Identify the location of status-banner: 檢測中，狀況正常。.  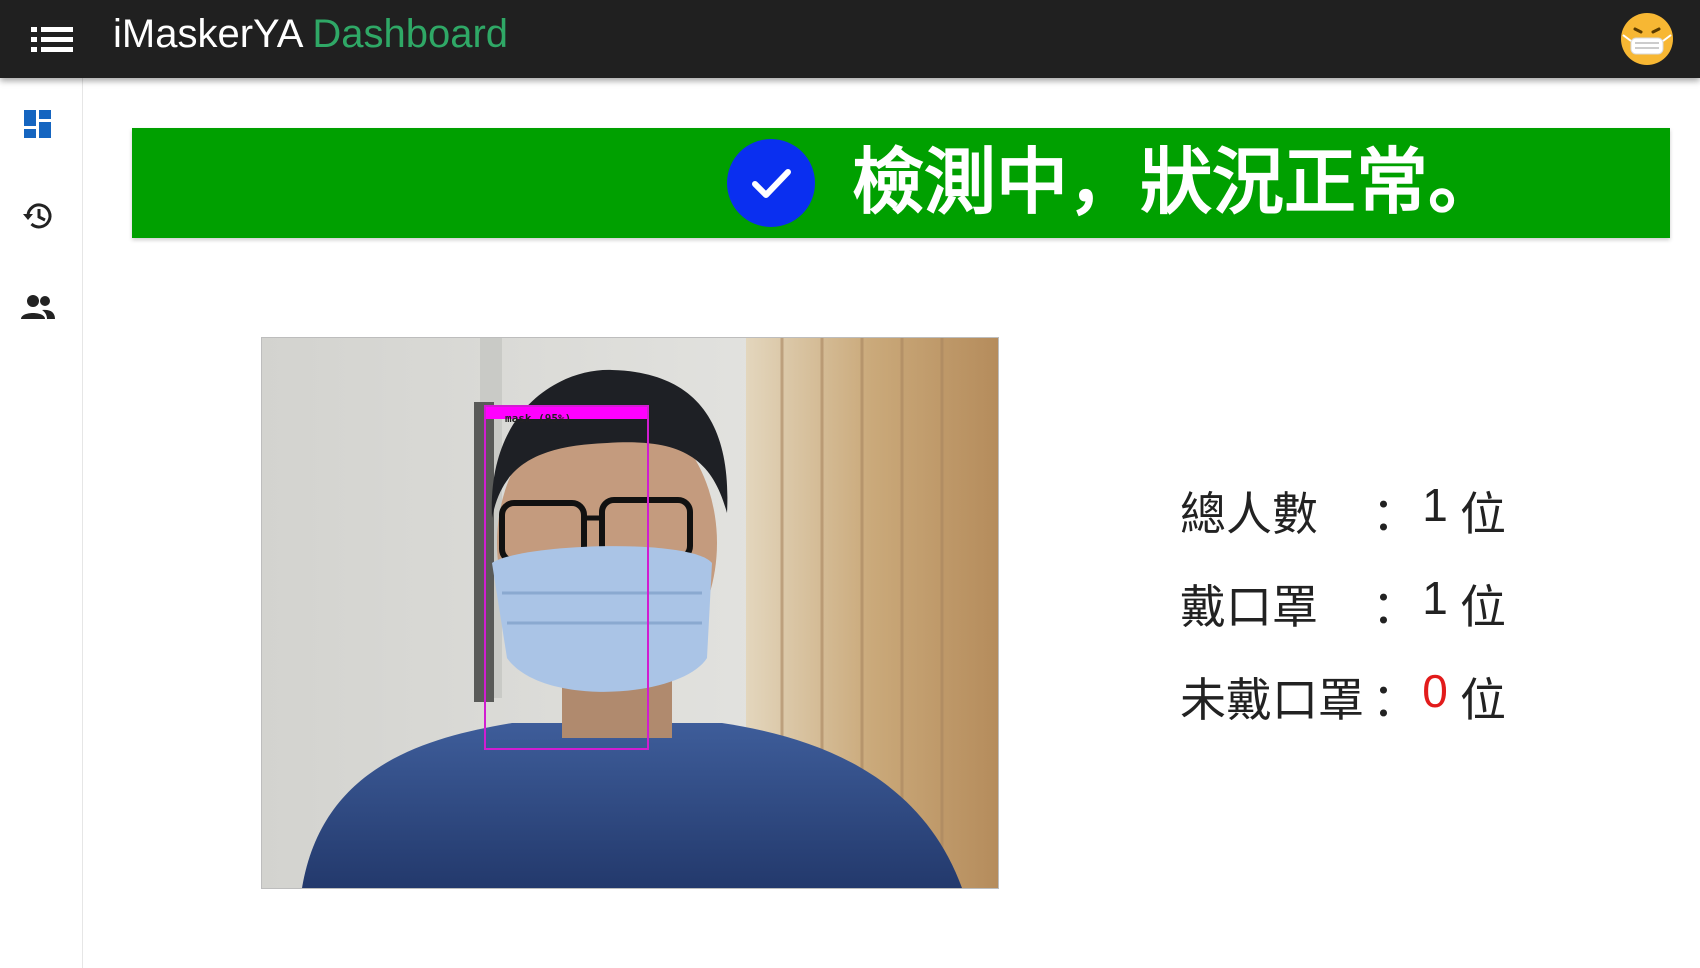
(901, 183).